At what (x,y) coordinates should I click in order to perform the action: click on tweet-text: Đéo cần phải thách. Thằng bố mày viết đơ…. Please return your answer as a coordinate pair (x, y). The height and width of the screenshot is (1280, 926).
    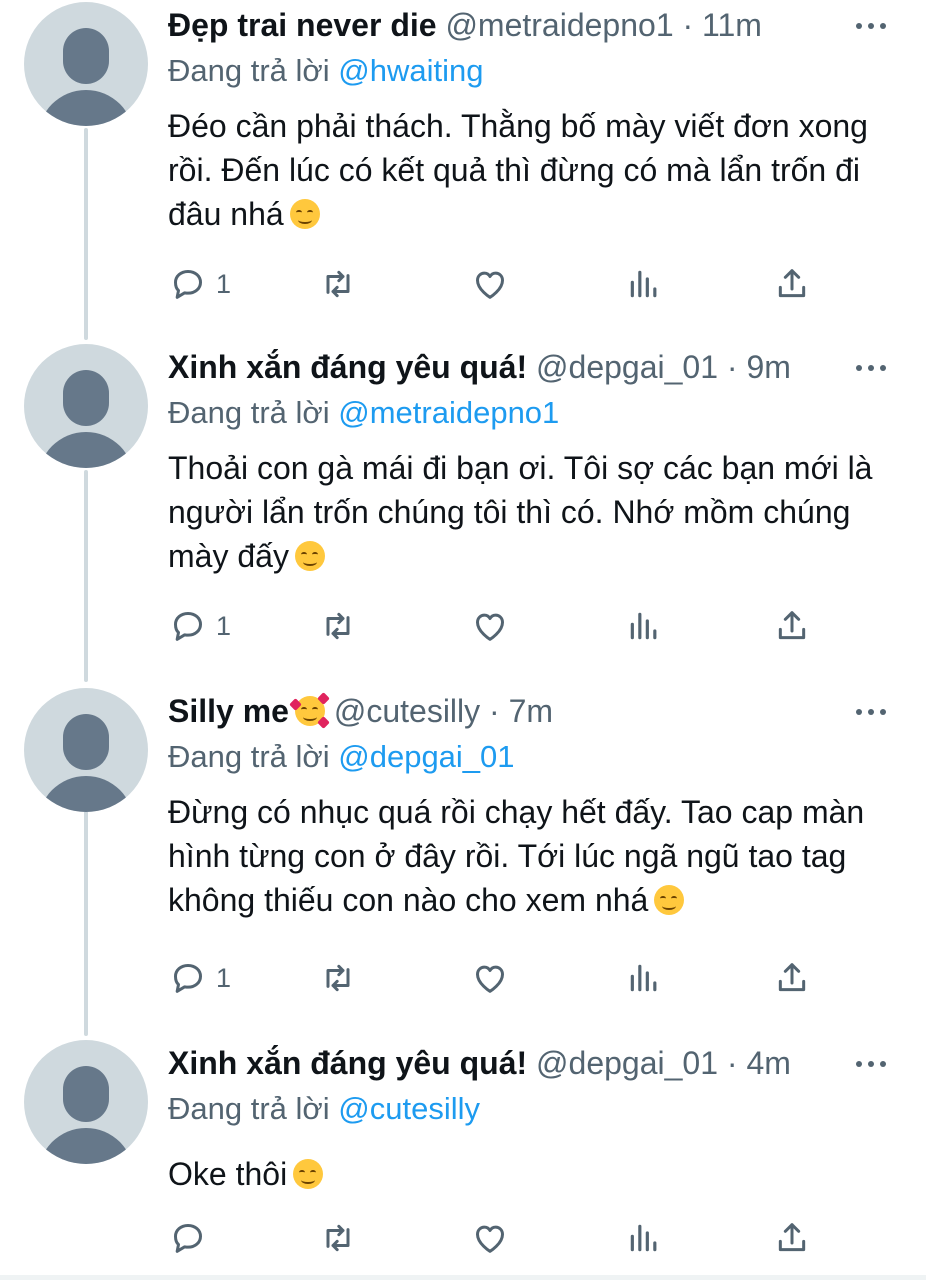
    Looking at the image, I should click on (532, 170).